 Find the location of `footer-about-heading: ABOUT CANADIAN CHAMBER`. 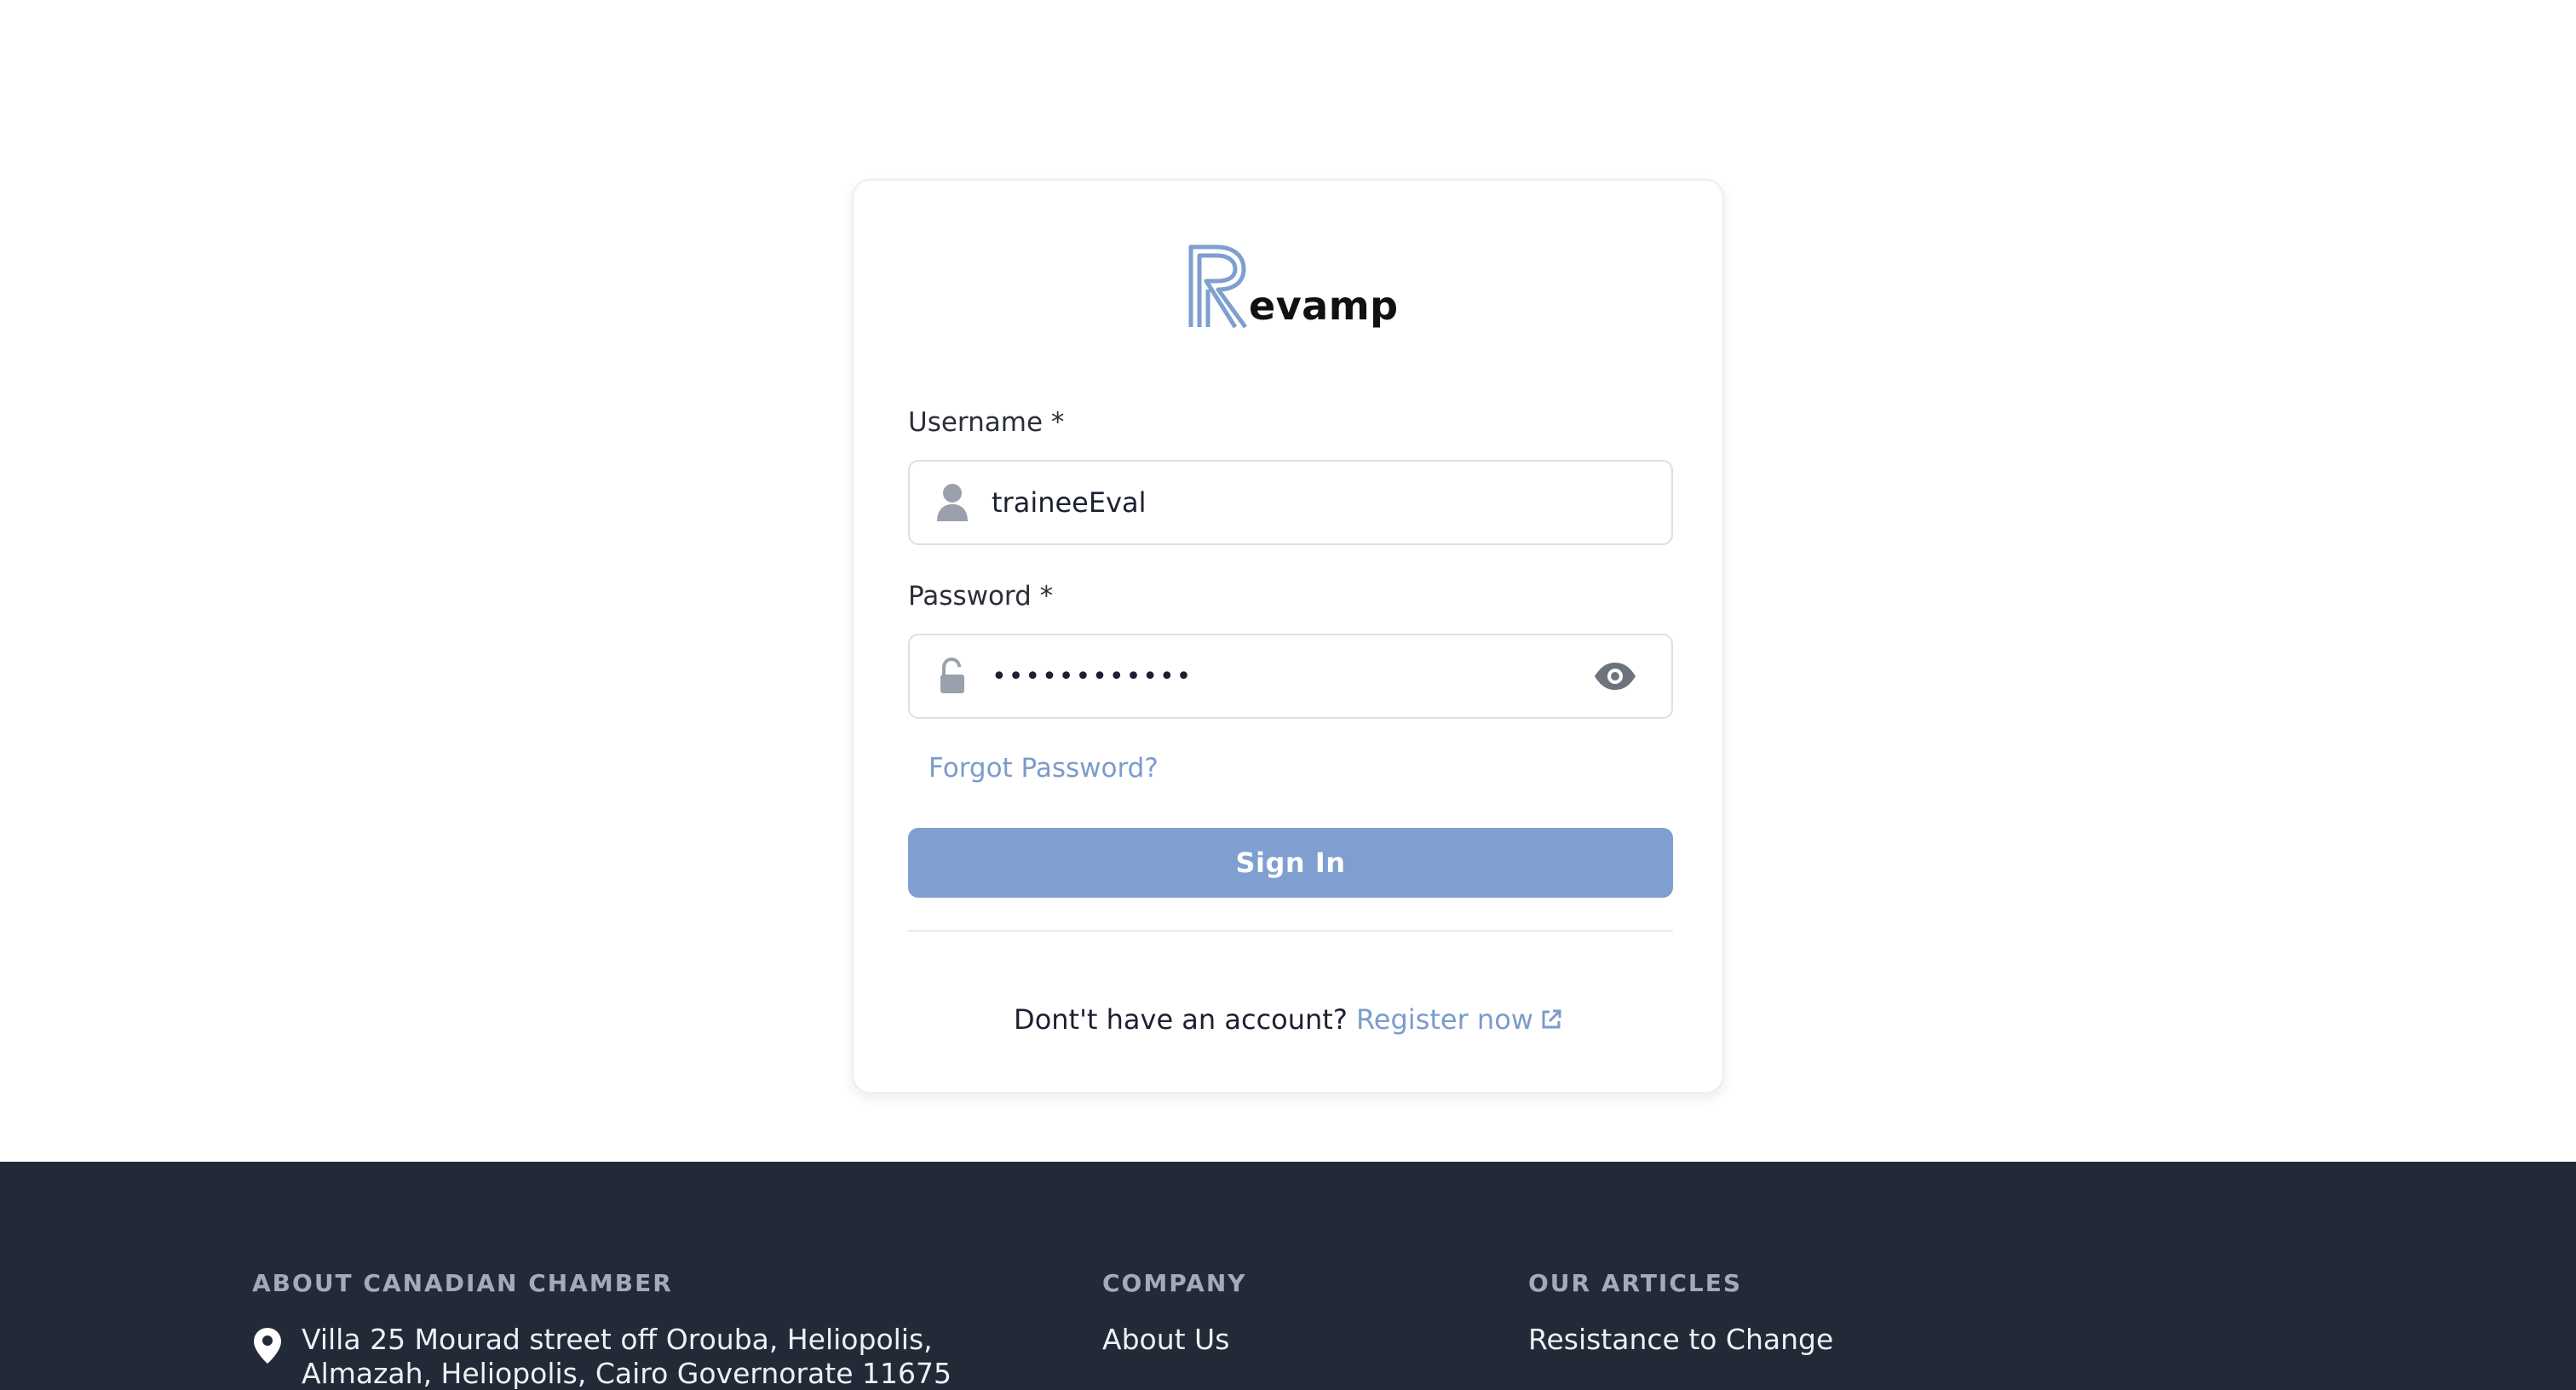

footer-about-heading: ABOUT CANADIAN CHAMBER is located at coordinates (463, 1283).